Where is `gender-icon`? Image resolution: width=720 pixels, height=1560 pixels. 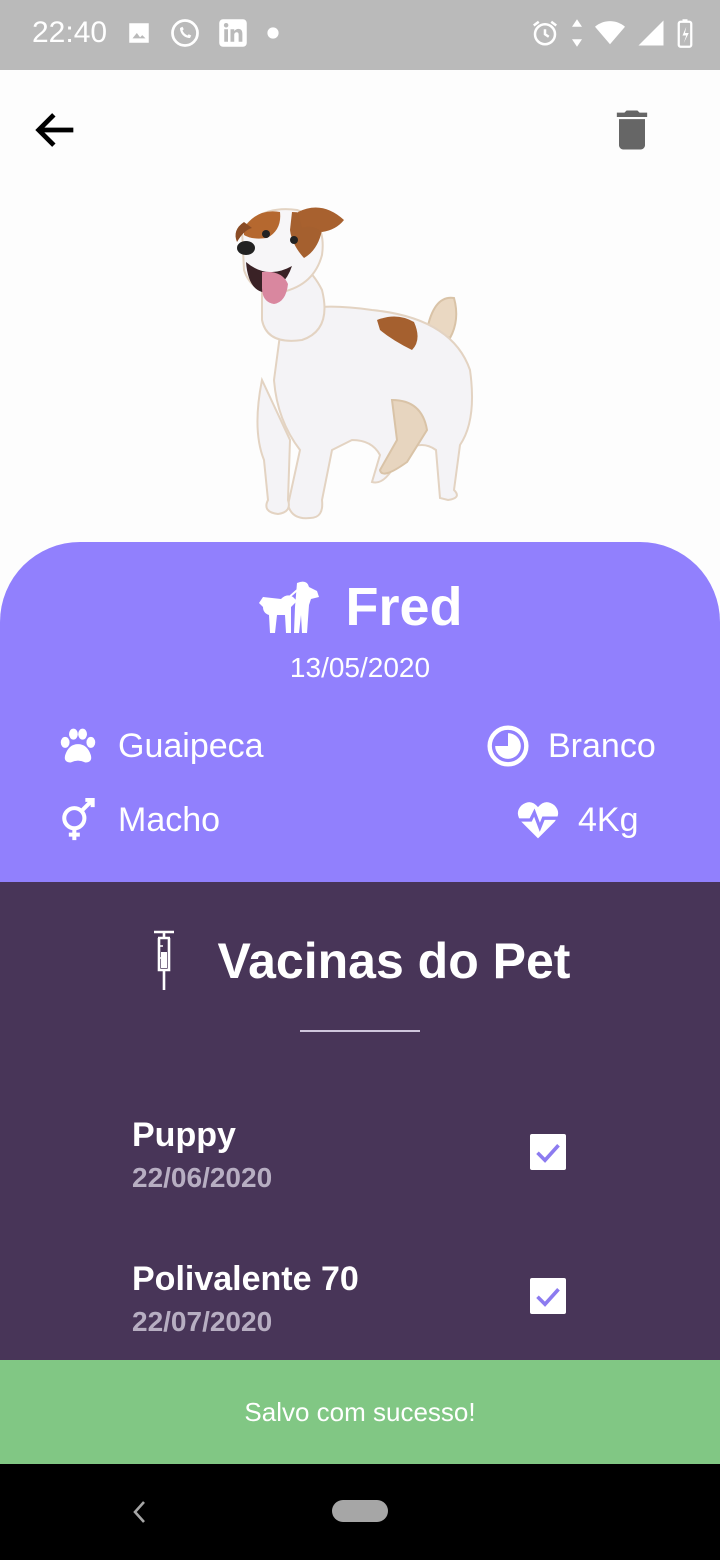
gender-icon is located at coordinates (78, 819).